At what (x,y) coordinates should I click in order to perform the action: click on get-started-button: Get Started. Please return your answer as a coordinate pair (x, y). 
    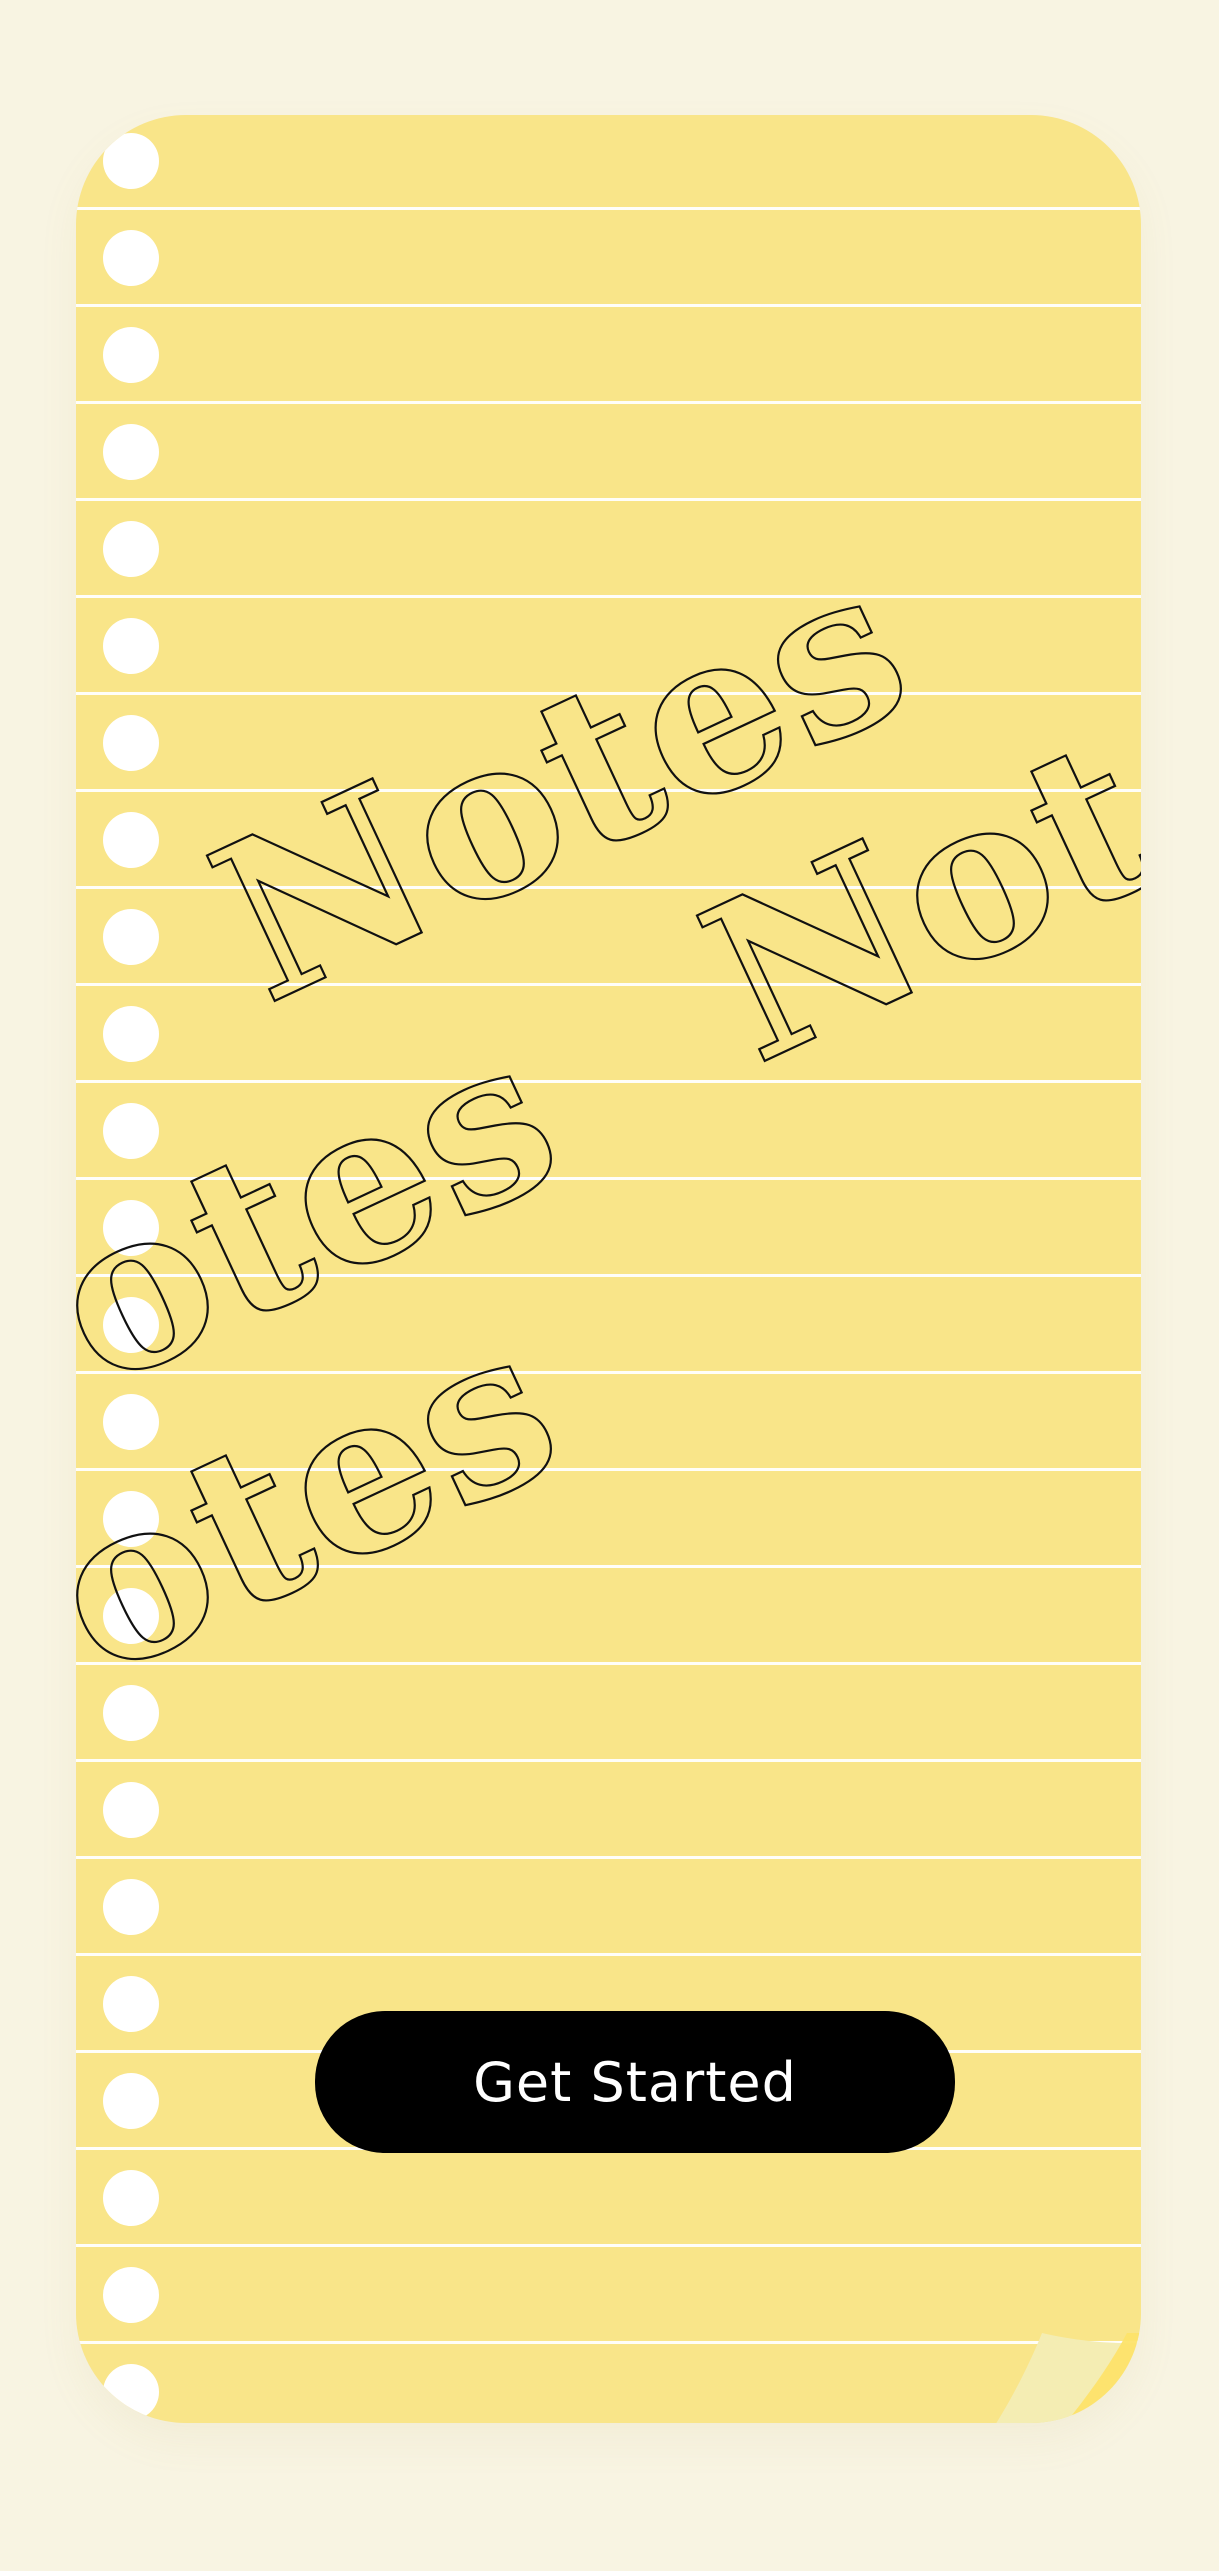
    Looking at the image, I should click on (635, 2082).